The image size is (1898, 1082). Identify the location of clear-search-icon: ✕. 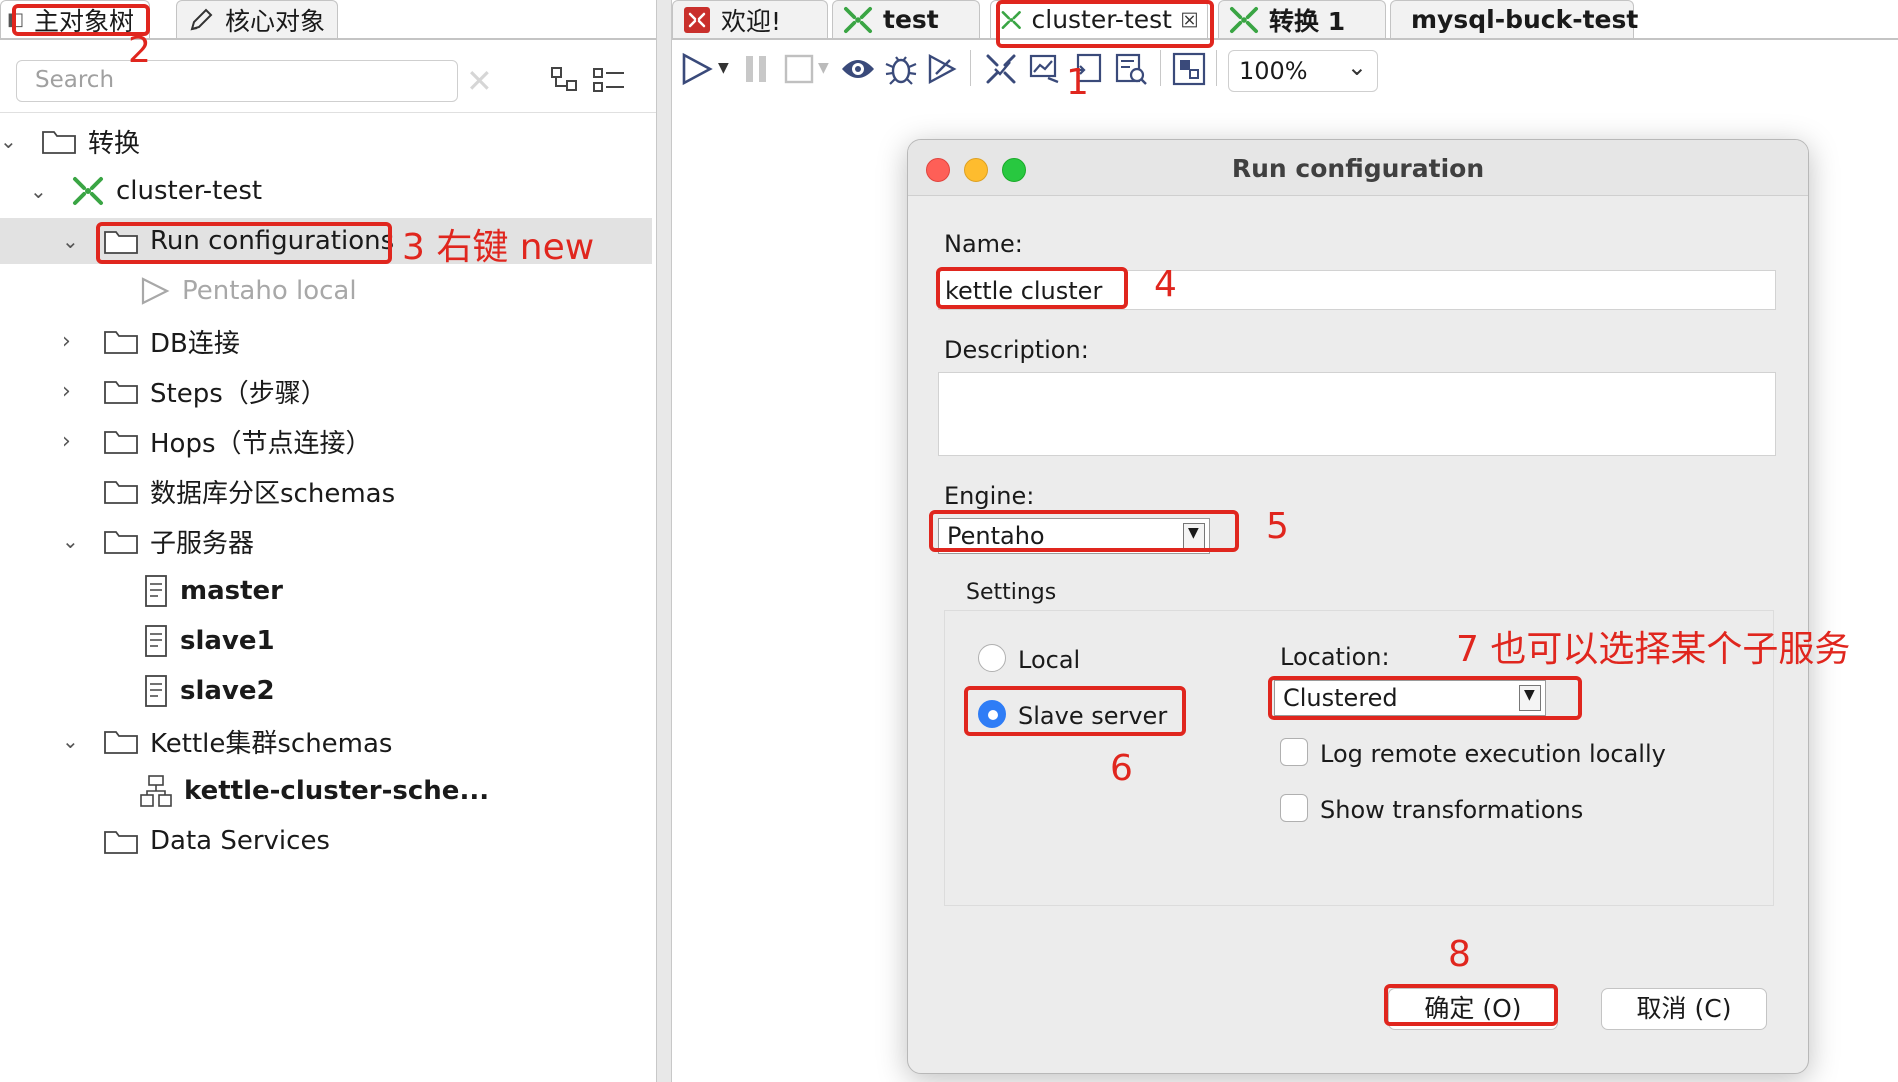
(479, 81).